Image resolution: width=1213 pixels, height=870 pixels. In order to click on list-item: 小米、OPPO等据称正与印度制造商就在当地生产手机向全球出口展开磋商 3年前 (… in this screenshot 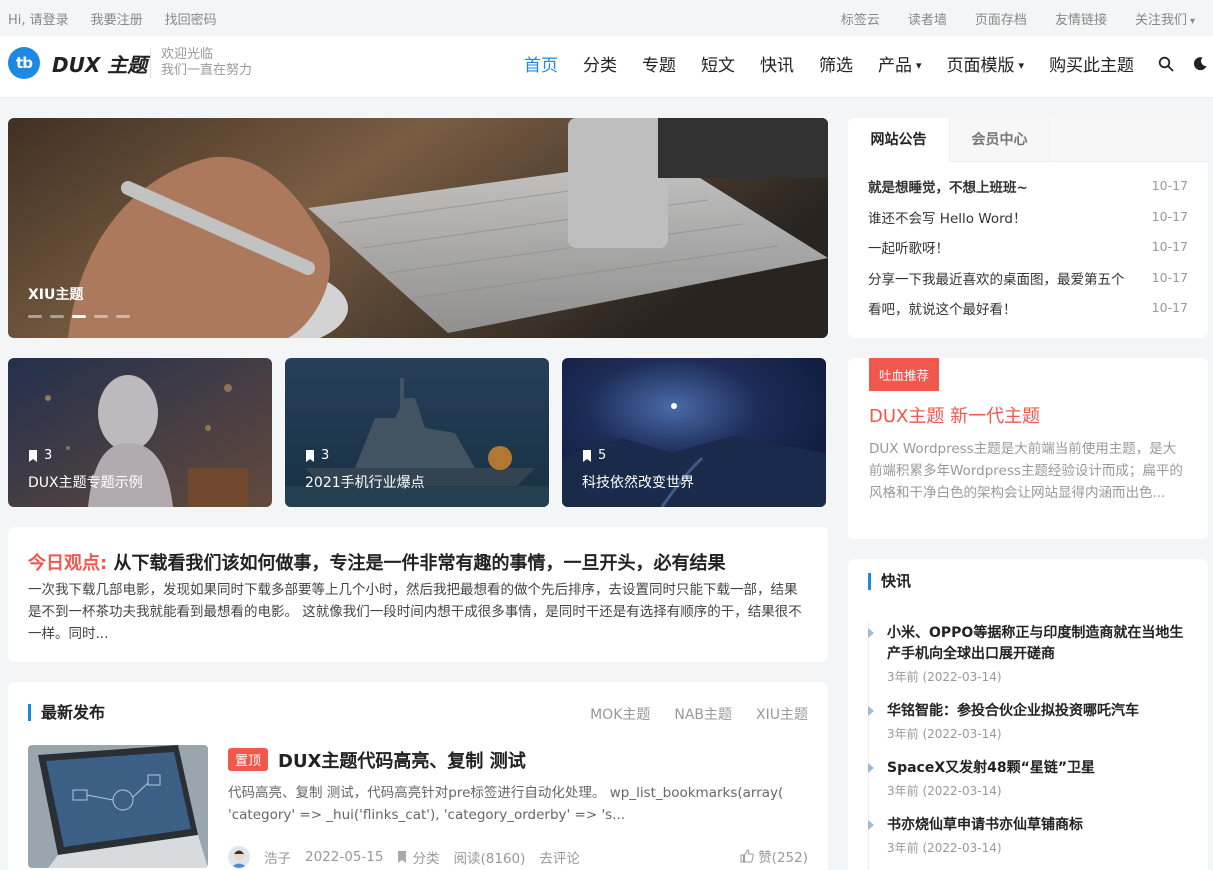, I will do `click(1028, 654)`.